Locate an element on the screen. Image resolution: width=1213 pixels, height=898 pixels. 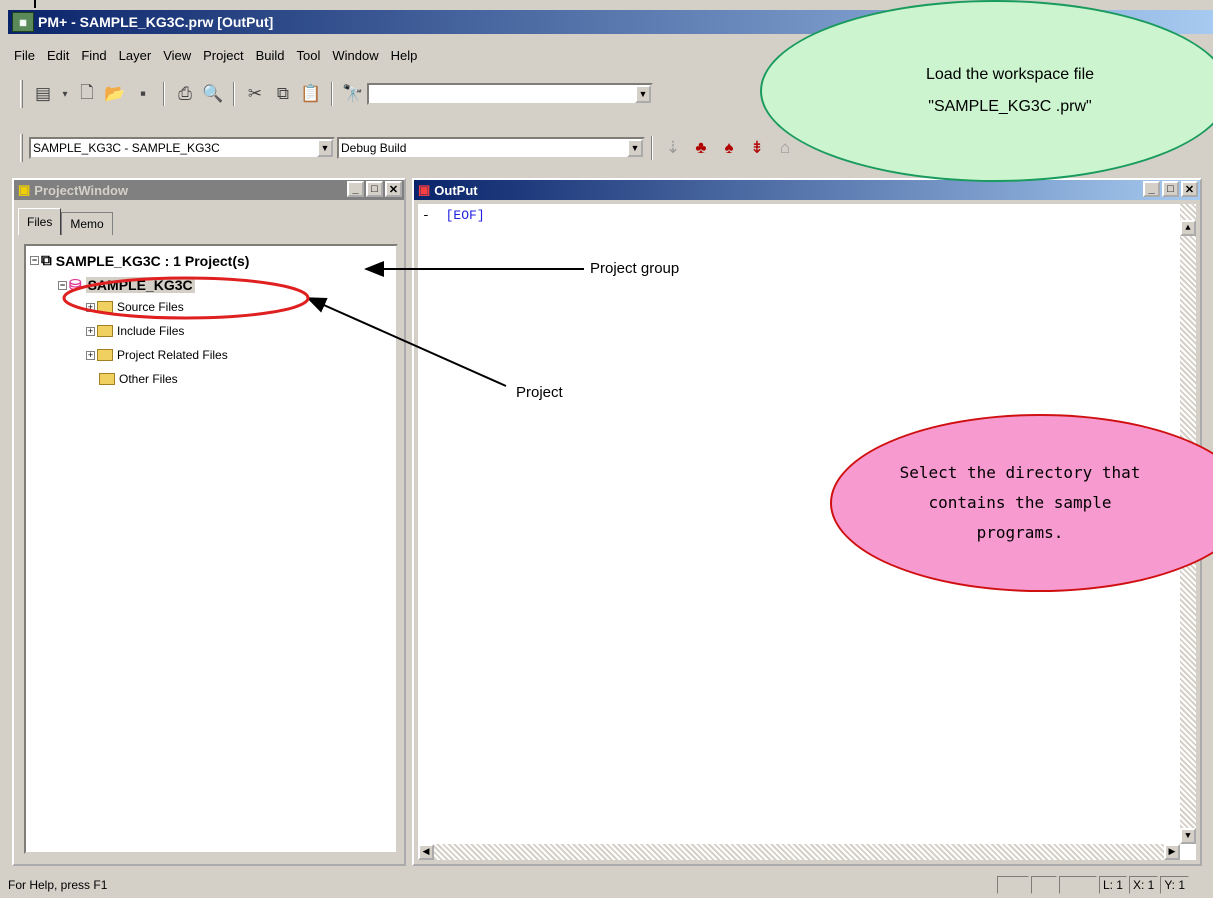
build-icon: ♣ is located at coordinates (701, 148).